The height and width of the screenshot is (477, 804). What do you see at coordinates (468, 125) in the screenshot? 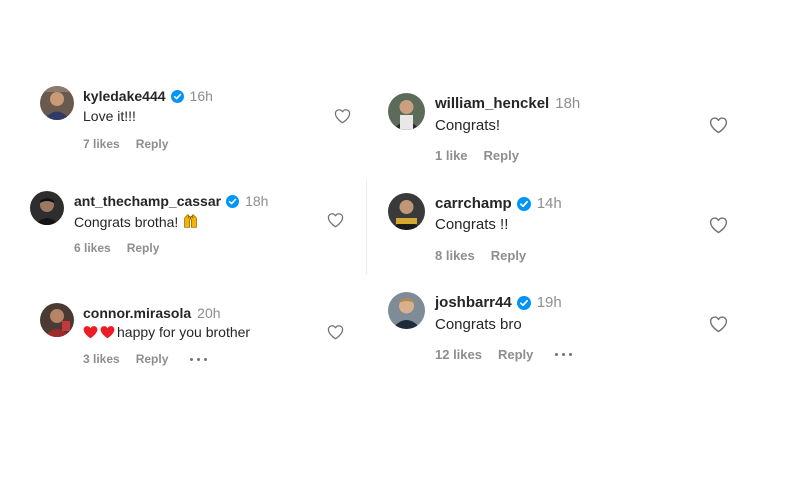
I see `comment-text: Congrats!` at bounding box center [468, 125].